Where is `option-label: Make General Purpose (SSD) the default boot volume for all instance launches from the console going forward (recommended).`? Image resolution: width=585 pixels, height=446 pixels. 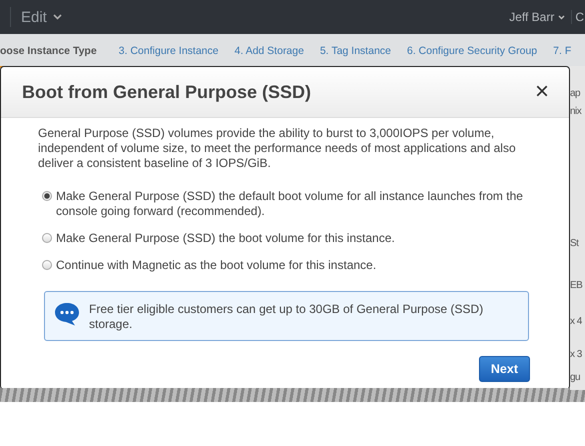
option-label: Make General Purpose (SSD) the default boot volume for all instance launches from the console going forward (recommended). is located at coordinates (290, 204).